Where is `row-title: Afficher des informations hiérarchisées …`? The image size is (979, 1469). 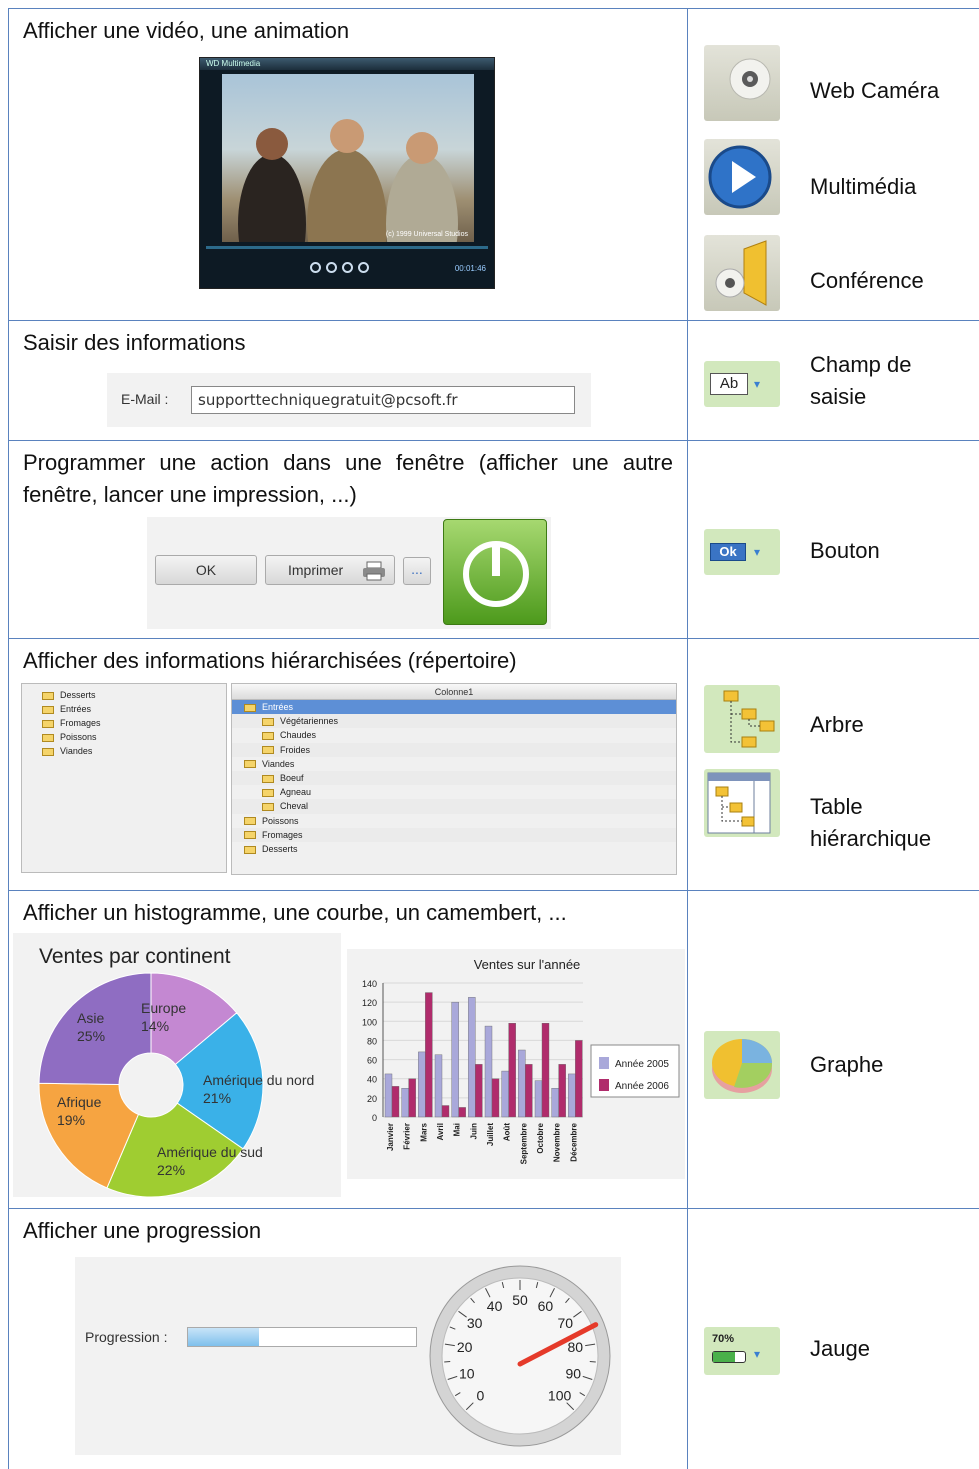
row-title: Afficher des informations hiérarchisées … is located at coordinates (270, 661).